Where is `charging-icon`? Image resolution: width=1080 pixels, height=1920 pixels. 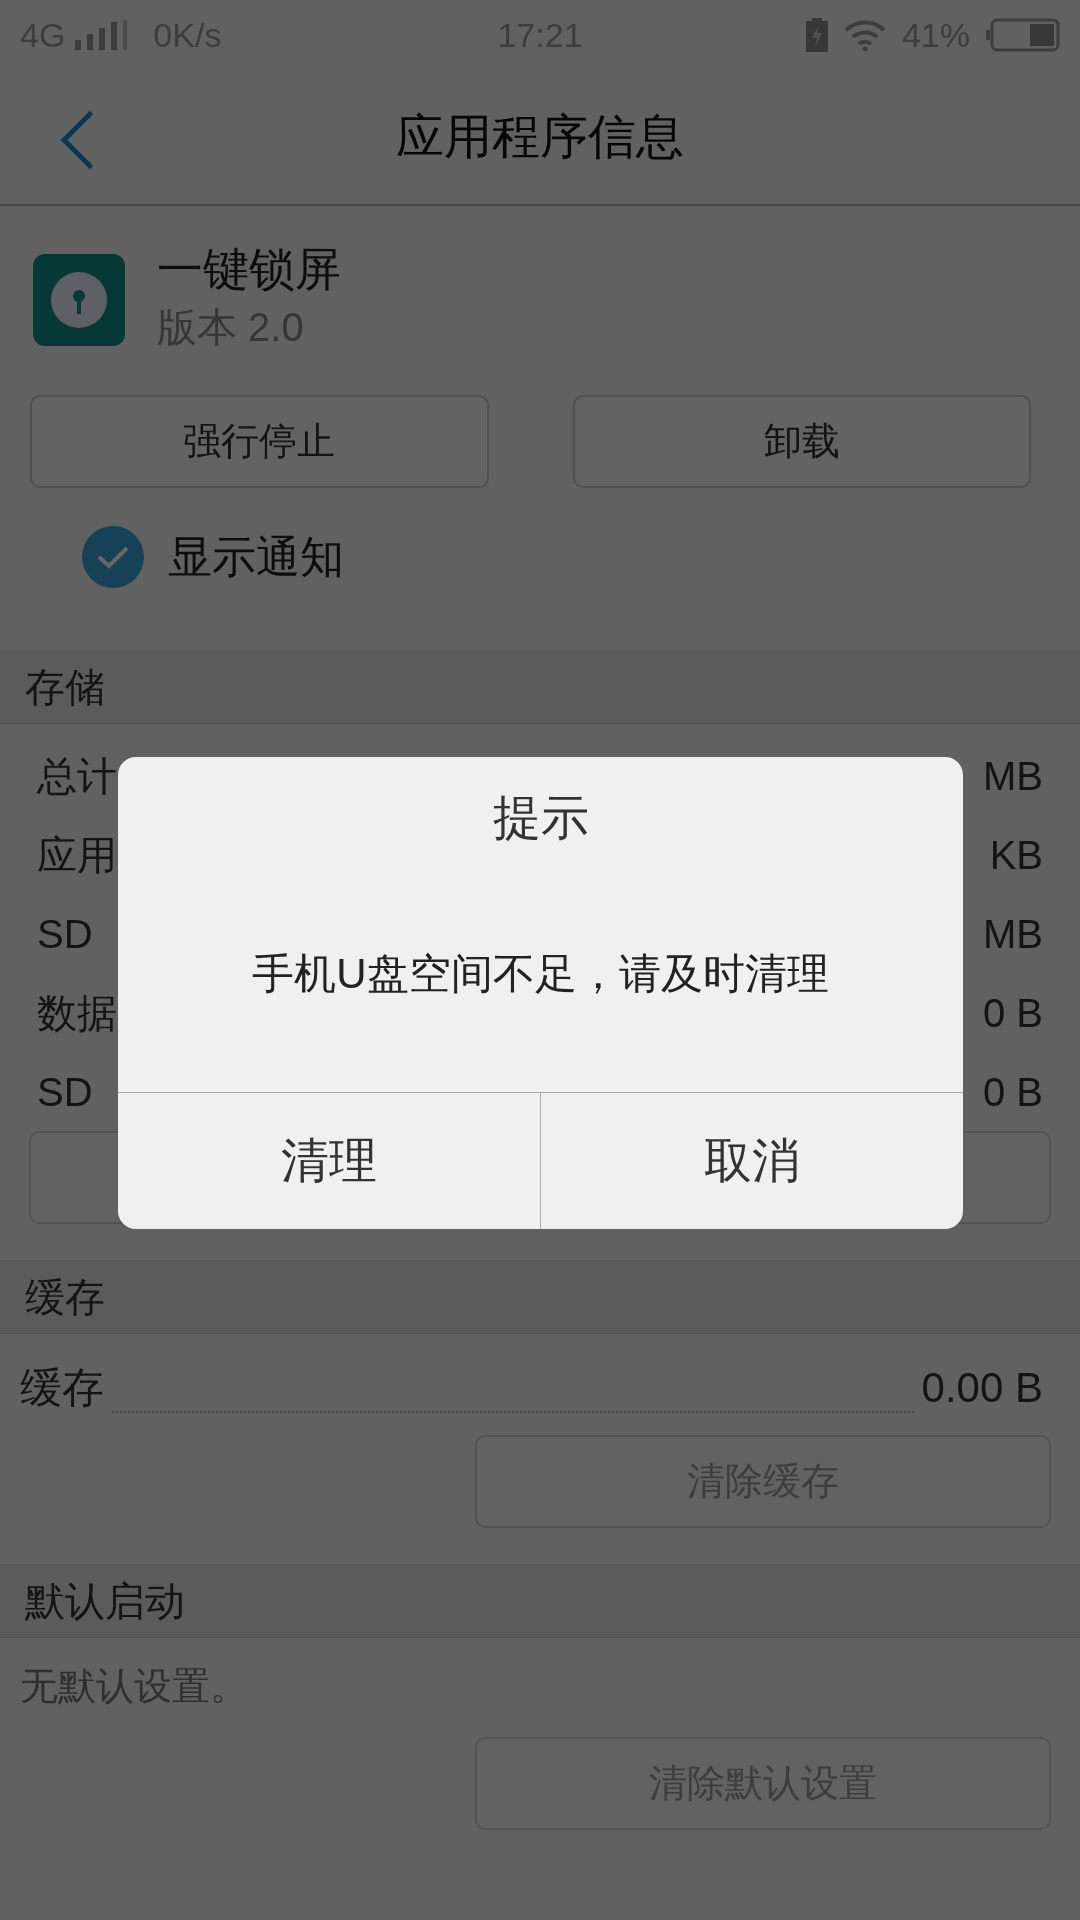 charging-icon is located at coordinates (816, 35).